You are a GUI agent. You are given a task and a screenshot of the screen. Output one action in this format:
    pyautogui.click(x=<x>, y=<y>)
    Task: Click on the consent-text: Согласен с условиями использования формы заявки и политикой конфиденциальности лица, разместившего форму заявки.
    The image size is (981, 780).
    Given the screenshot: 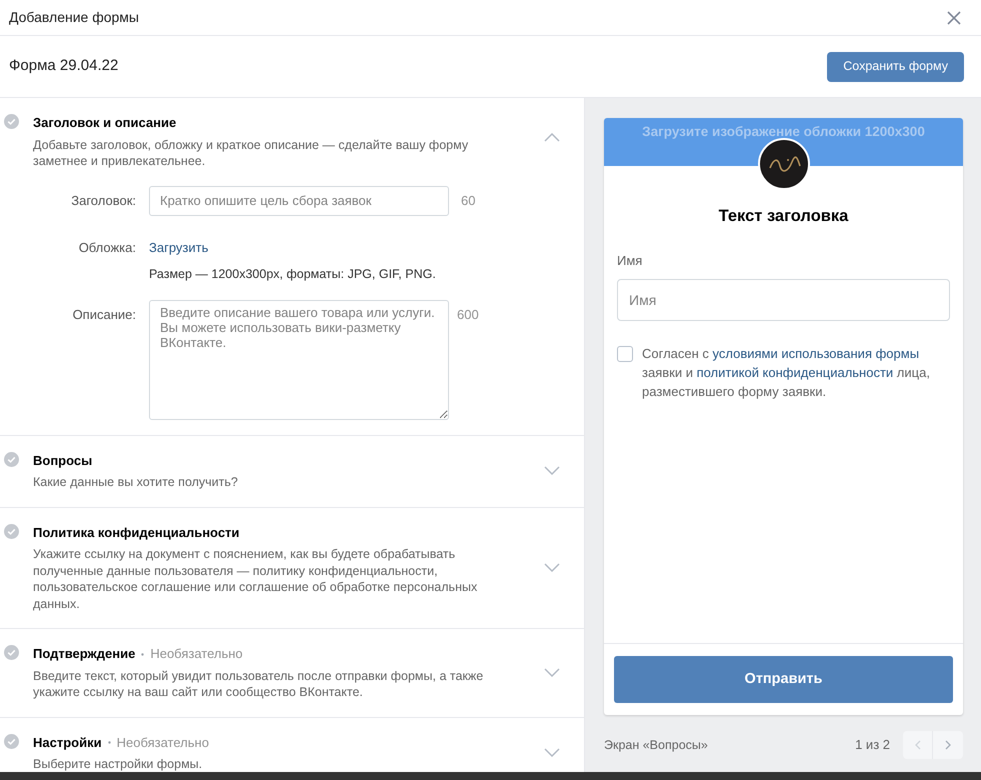 What is the action you would take?
    pyautogui.click(x=786, y=373)
    